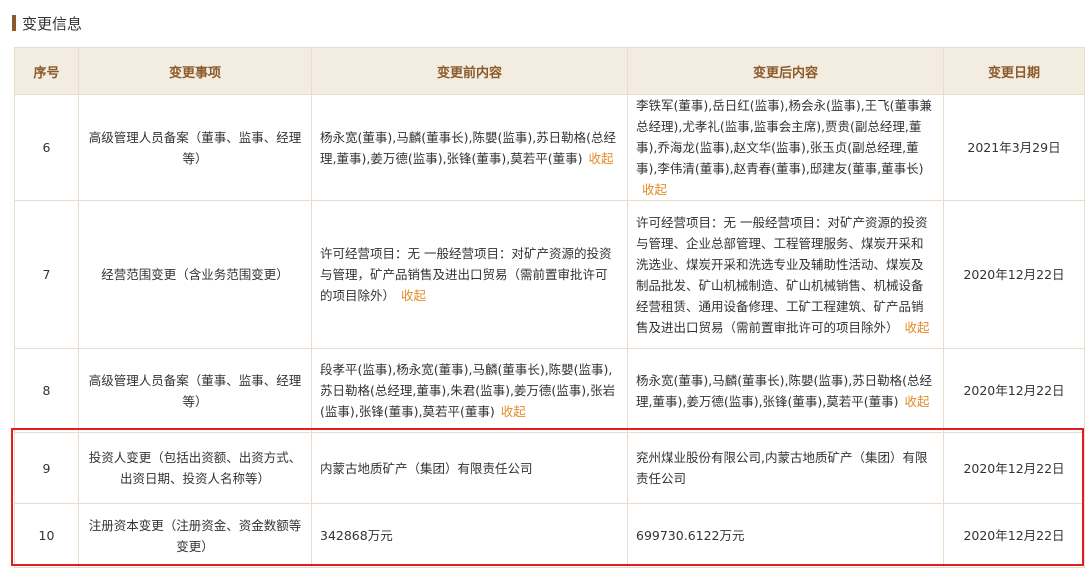 The image size is (1089, 579). I want to click on row-seq: 7, so click(46, 274).